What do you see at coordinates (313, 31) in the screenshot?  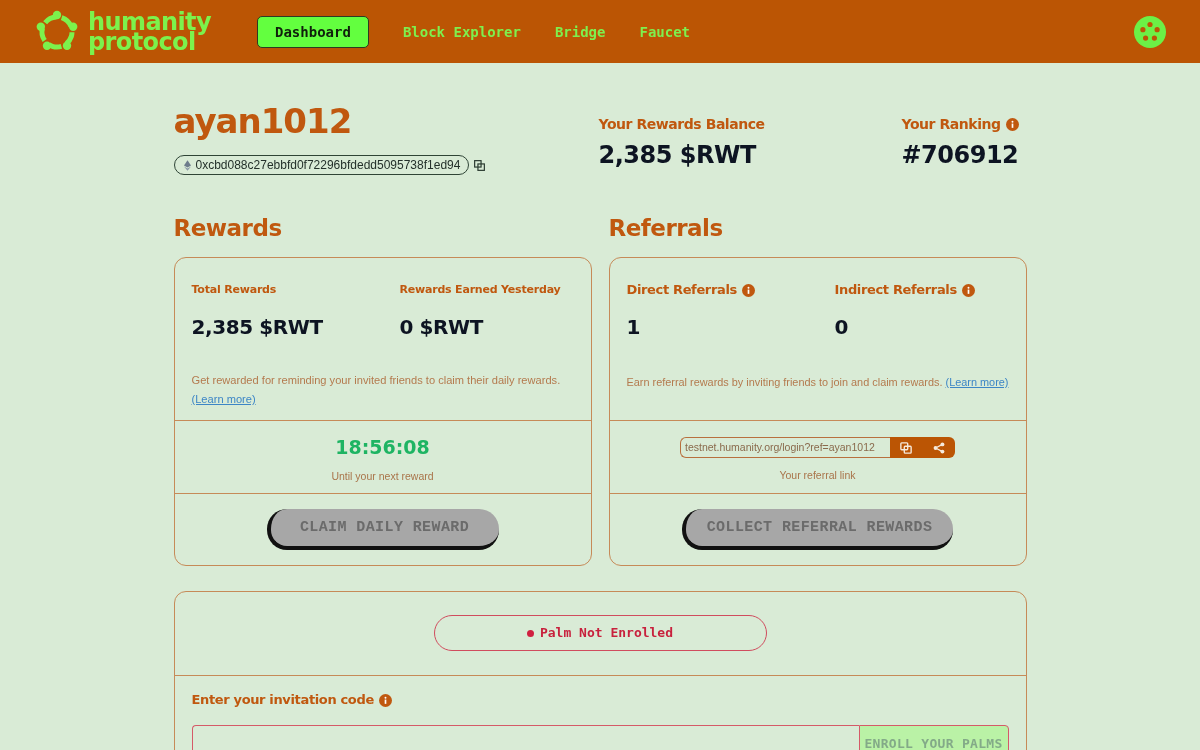 I see `nav-link: Dashboard` at bounding box center [313, 31].